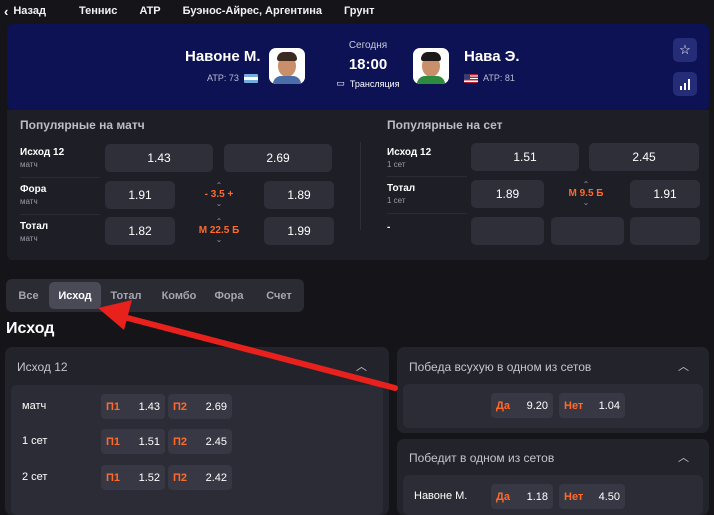 This screenshot has width=714, height=515. What do you see at coordinates (200, 406) in the screenshot?
I see `odd-pill: П2 2.69` at bounding box center [200, 406].